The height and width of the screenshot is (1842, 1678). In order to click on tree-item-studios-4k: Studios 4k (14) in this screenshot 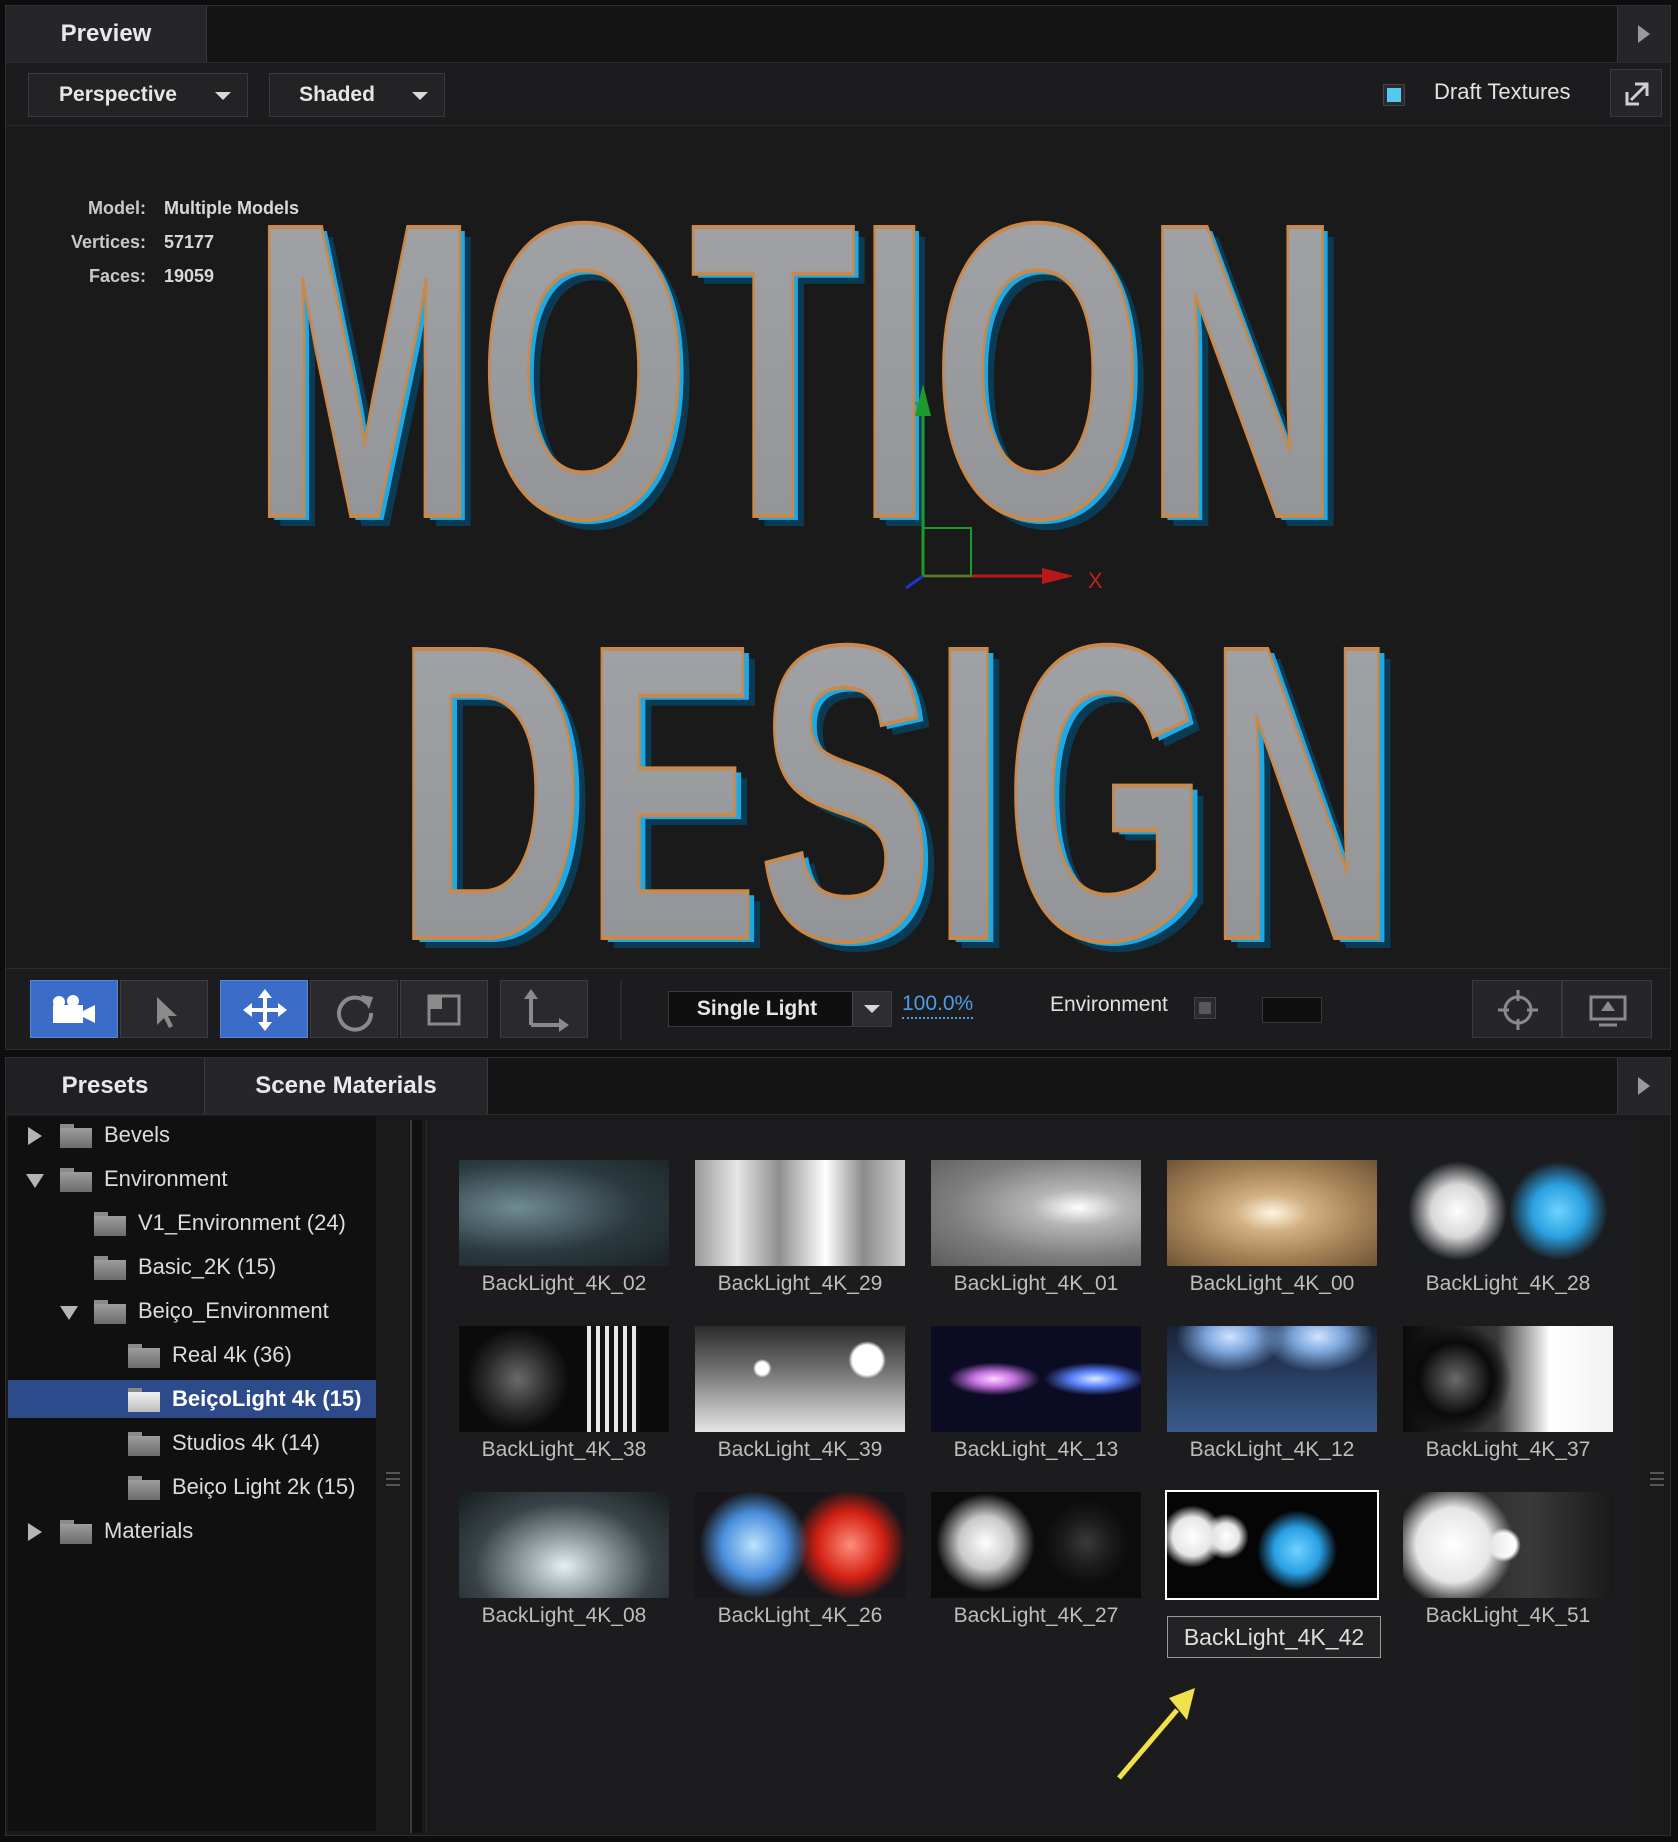, I will do `click(192, 1443)`.